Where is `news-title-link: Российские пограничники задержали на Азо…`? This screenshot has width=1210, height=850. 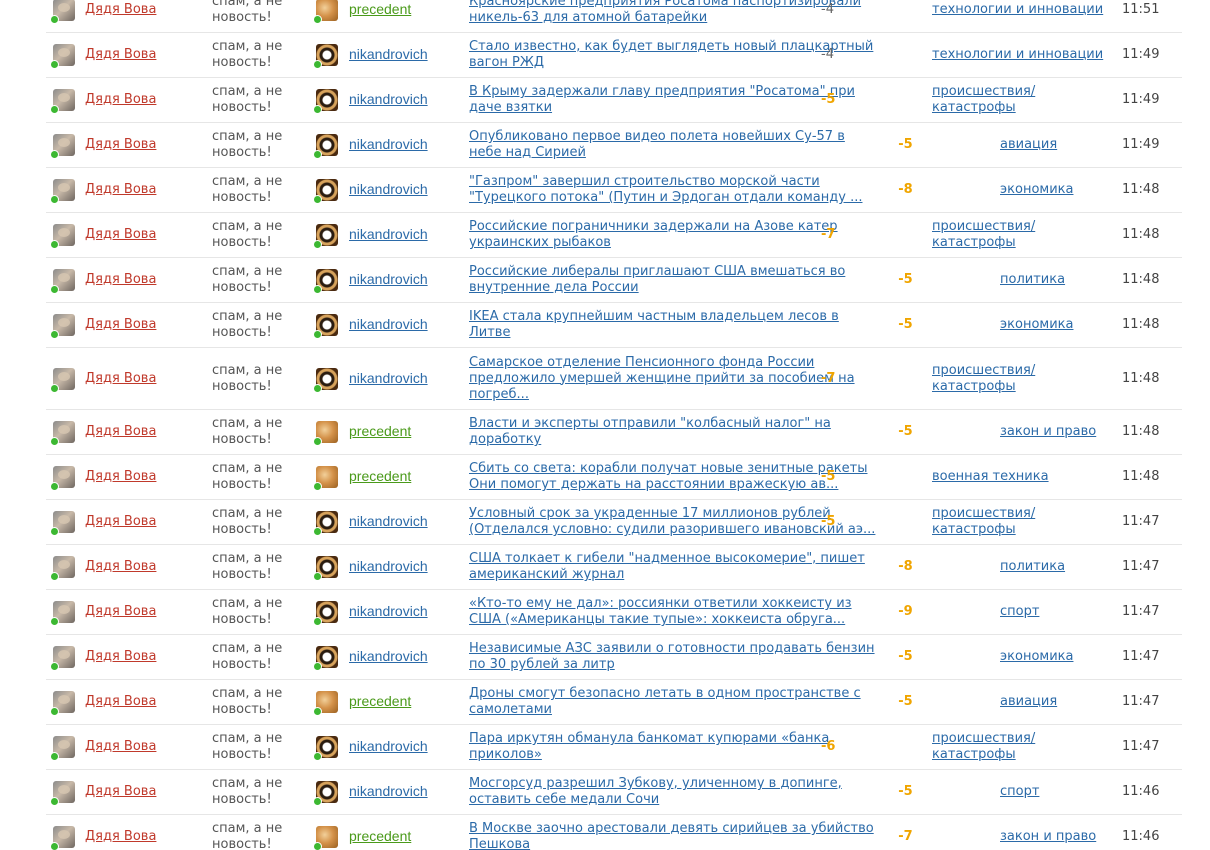 news-title-link: Российские пограничники задержали на Азо… is located at coordinates (653, 234).